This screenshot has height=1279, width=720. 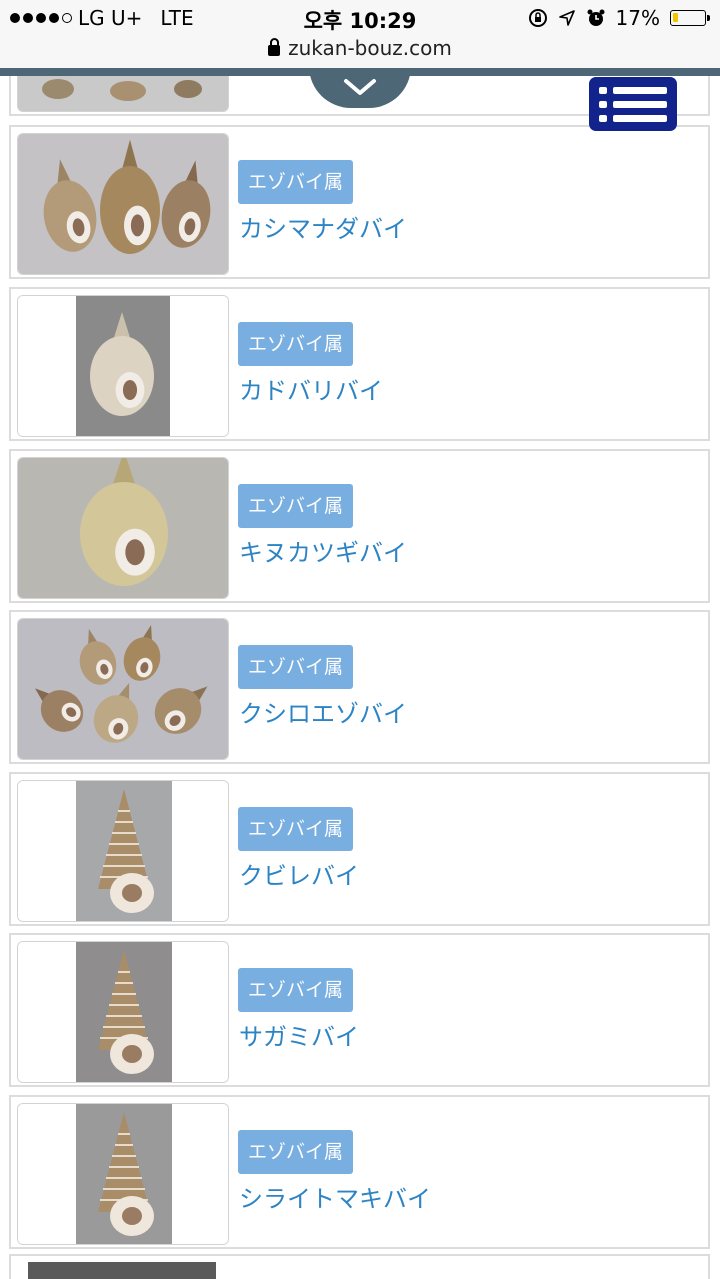 I want to click on site-header-bar, so click(x=360, y=72).